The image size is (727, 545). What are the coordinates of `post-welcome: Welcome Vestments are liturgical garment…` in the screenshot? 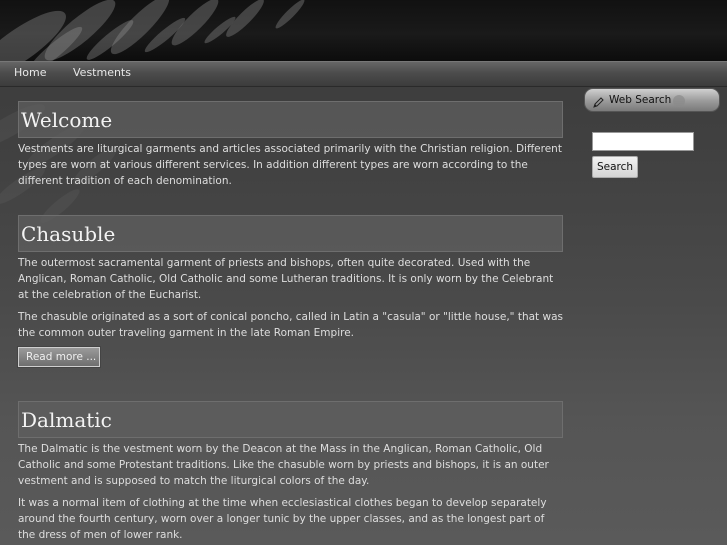 It's located at (290, 145).